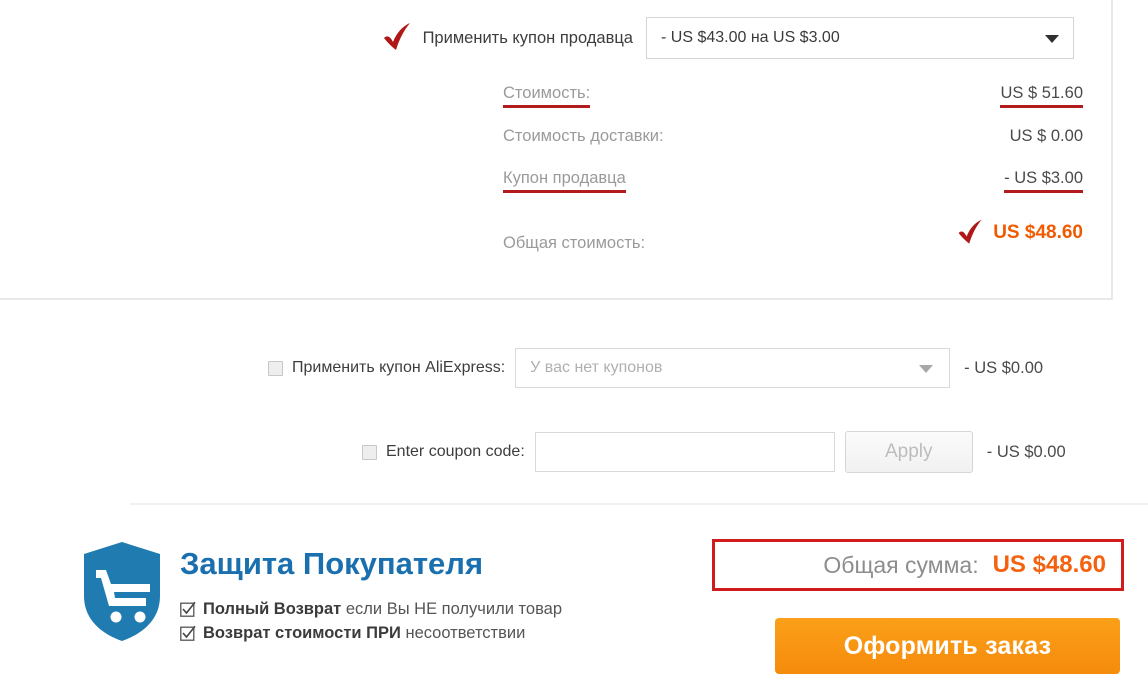 The height and width of the screenshot is (691, 1148). Describe the element at coordinates (639, 504) in the screenshot. I see `section-divider` at that location.